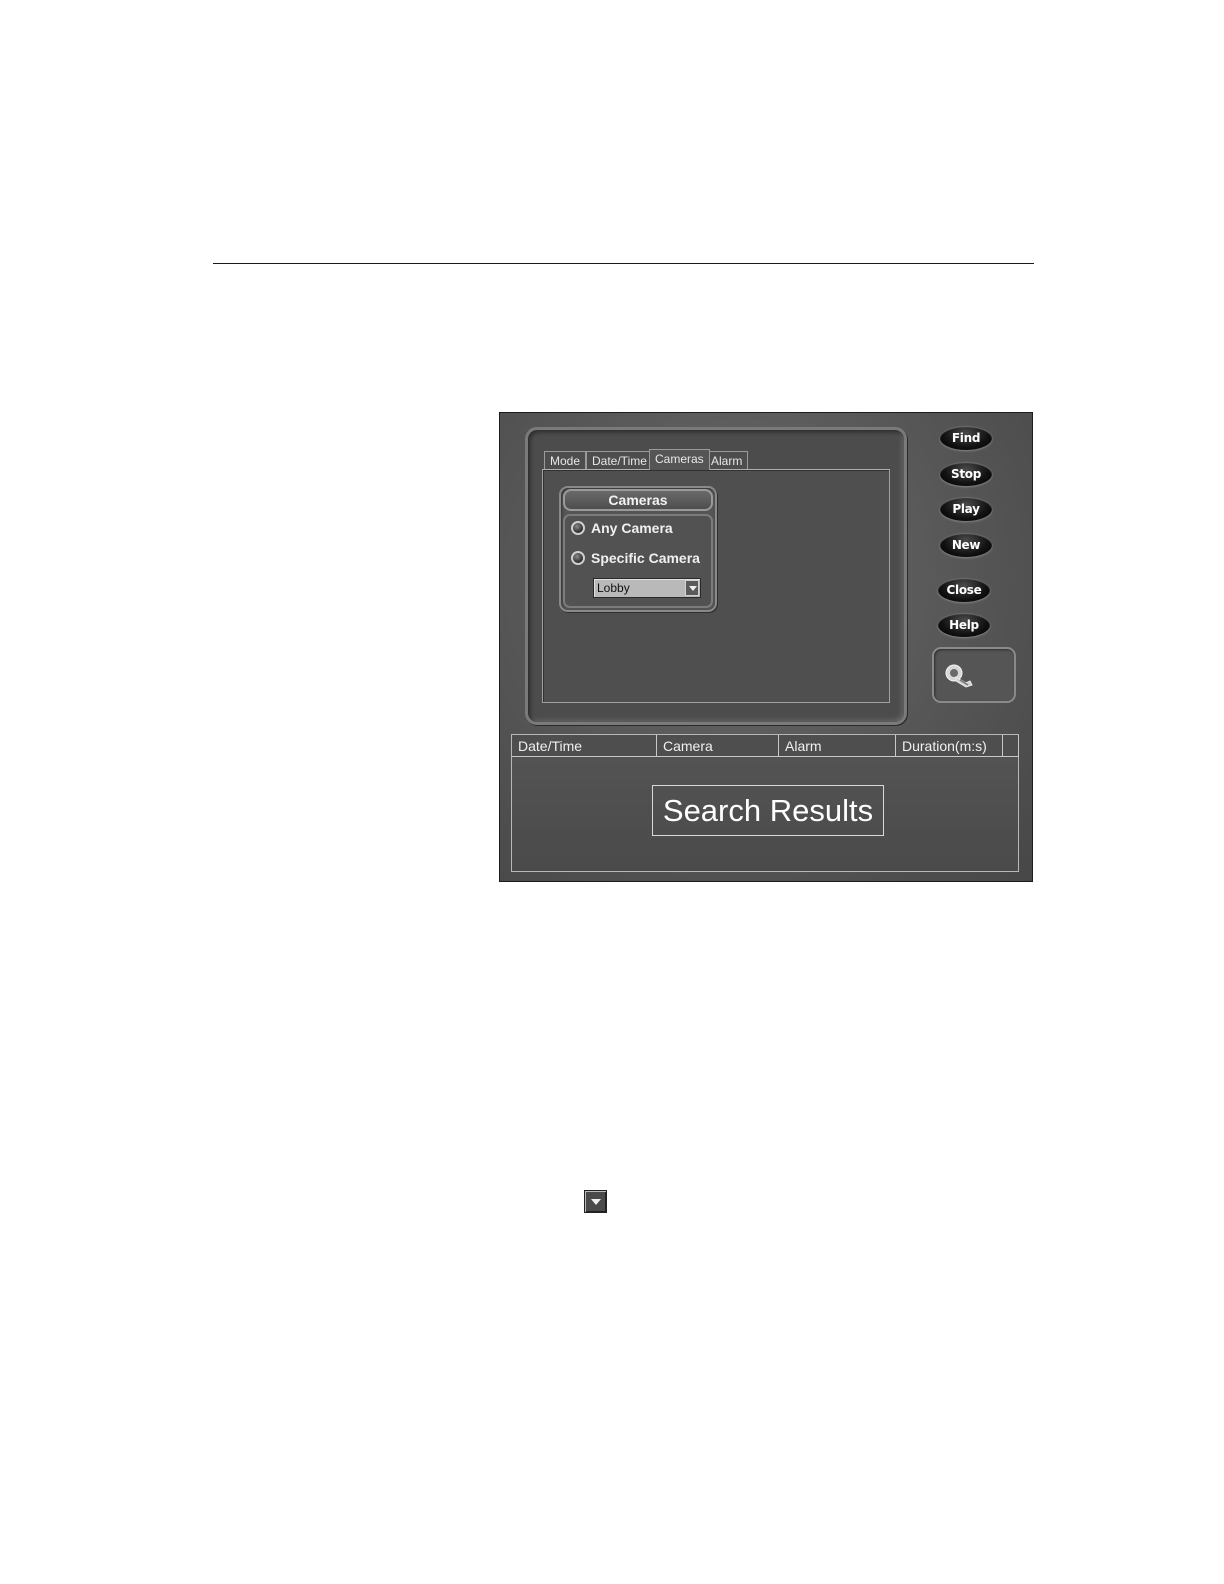 The height and width of the screenshot is (1584, 1224). I want to click on dropdown-arrow-icon, so click(595, 1201).